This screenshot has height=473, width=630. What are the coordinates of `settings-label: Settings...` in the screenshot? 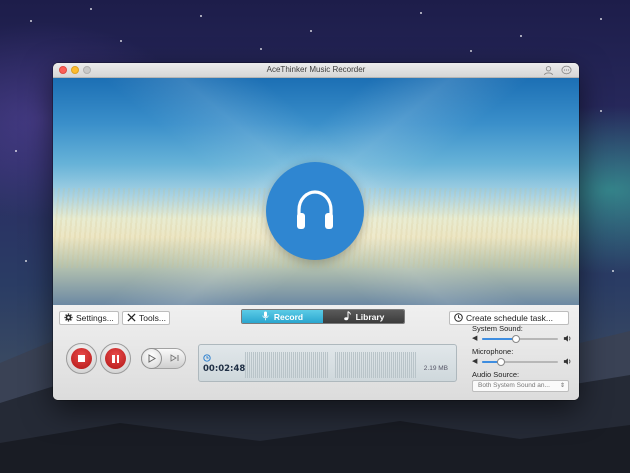 It's located at (95, 318).